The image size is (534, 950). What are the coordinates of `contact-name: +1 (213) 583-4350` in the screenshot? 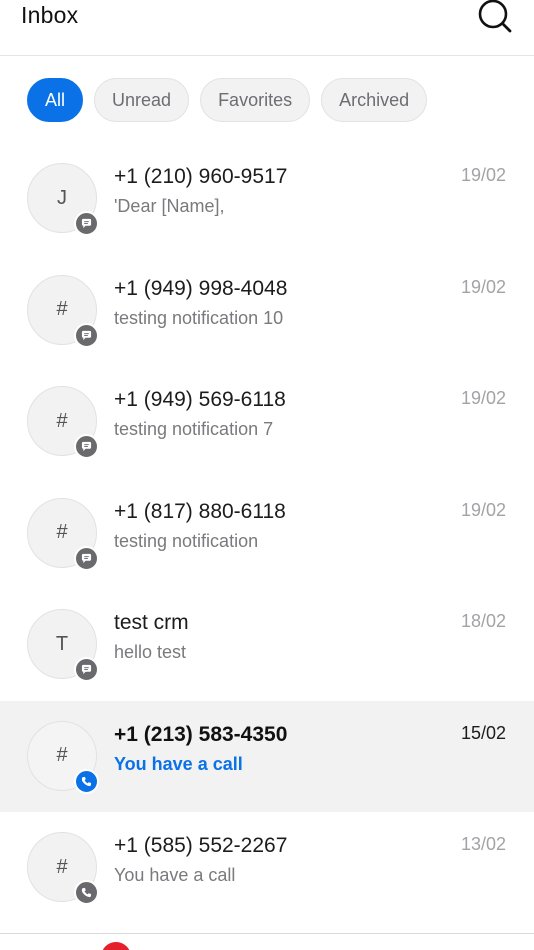 It's located at (201, 734).